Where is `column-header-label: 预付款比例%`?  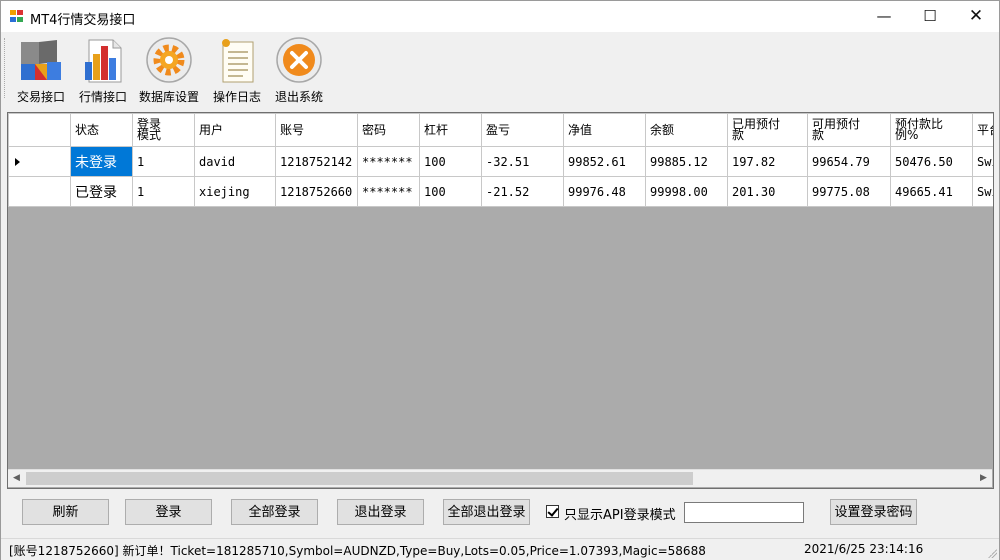
column-header-label: 预付款比例% is located at coordinates (919, 129).